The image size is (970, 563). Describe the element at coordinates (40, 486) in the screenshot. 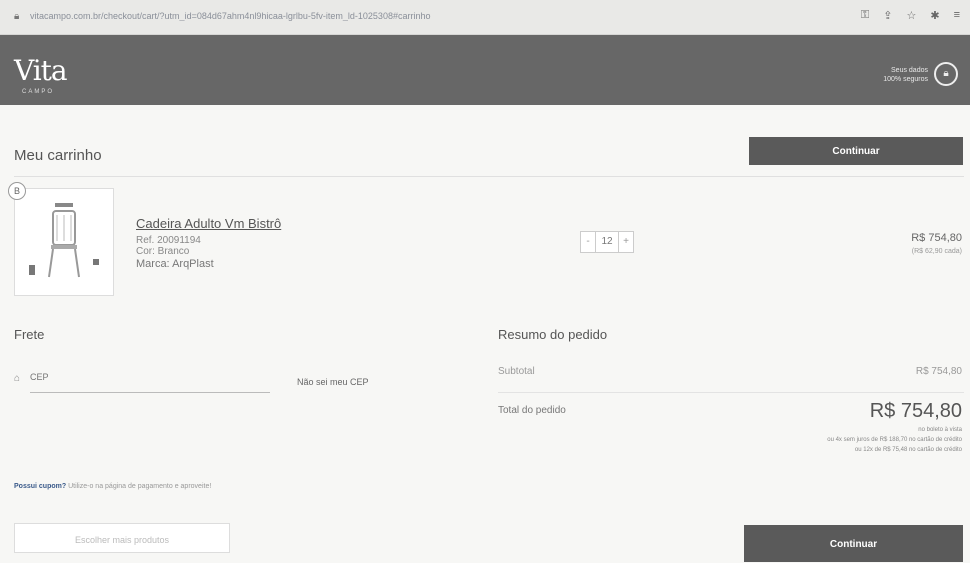

I see `coupon-lead: Possui cupom?` at that location.